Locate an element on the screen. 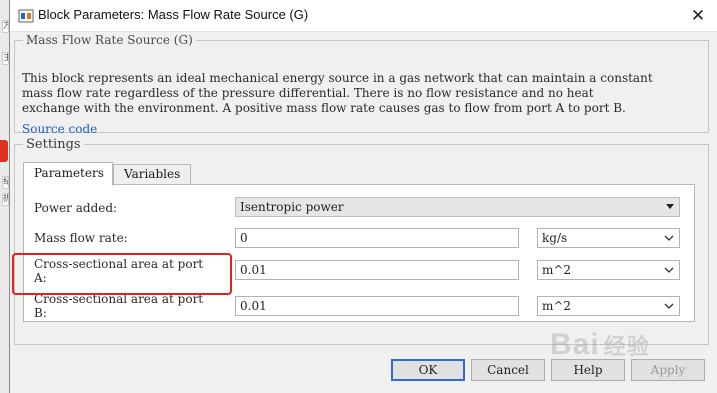  area-port-b-input: 0.01 is located at coordinates (377, 306).